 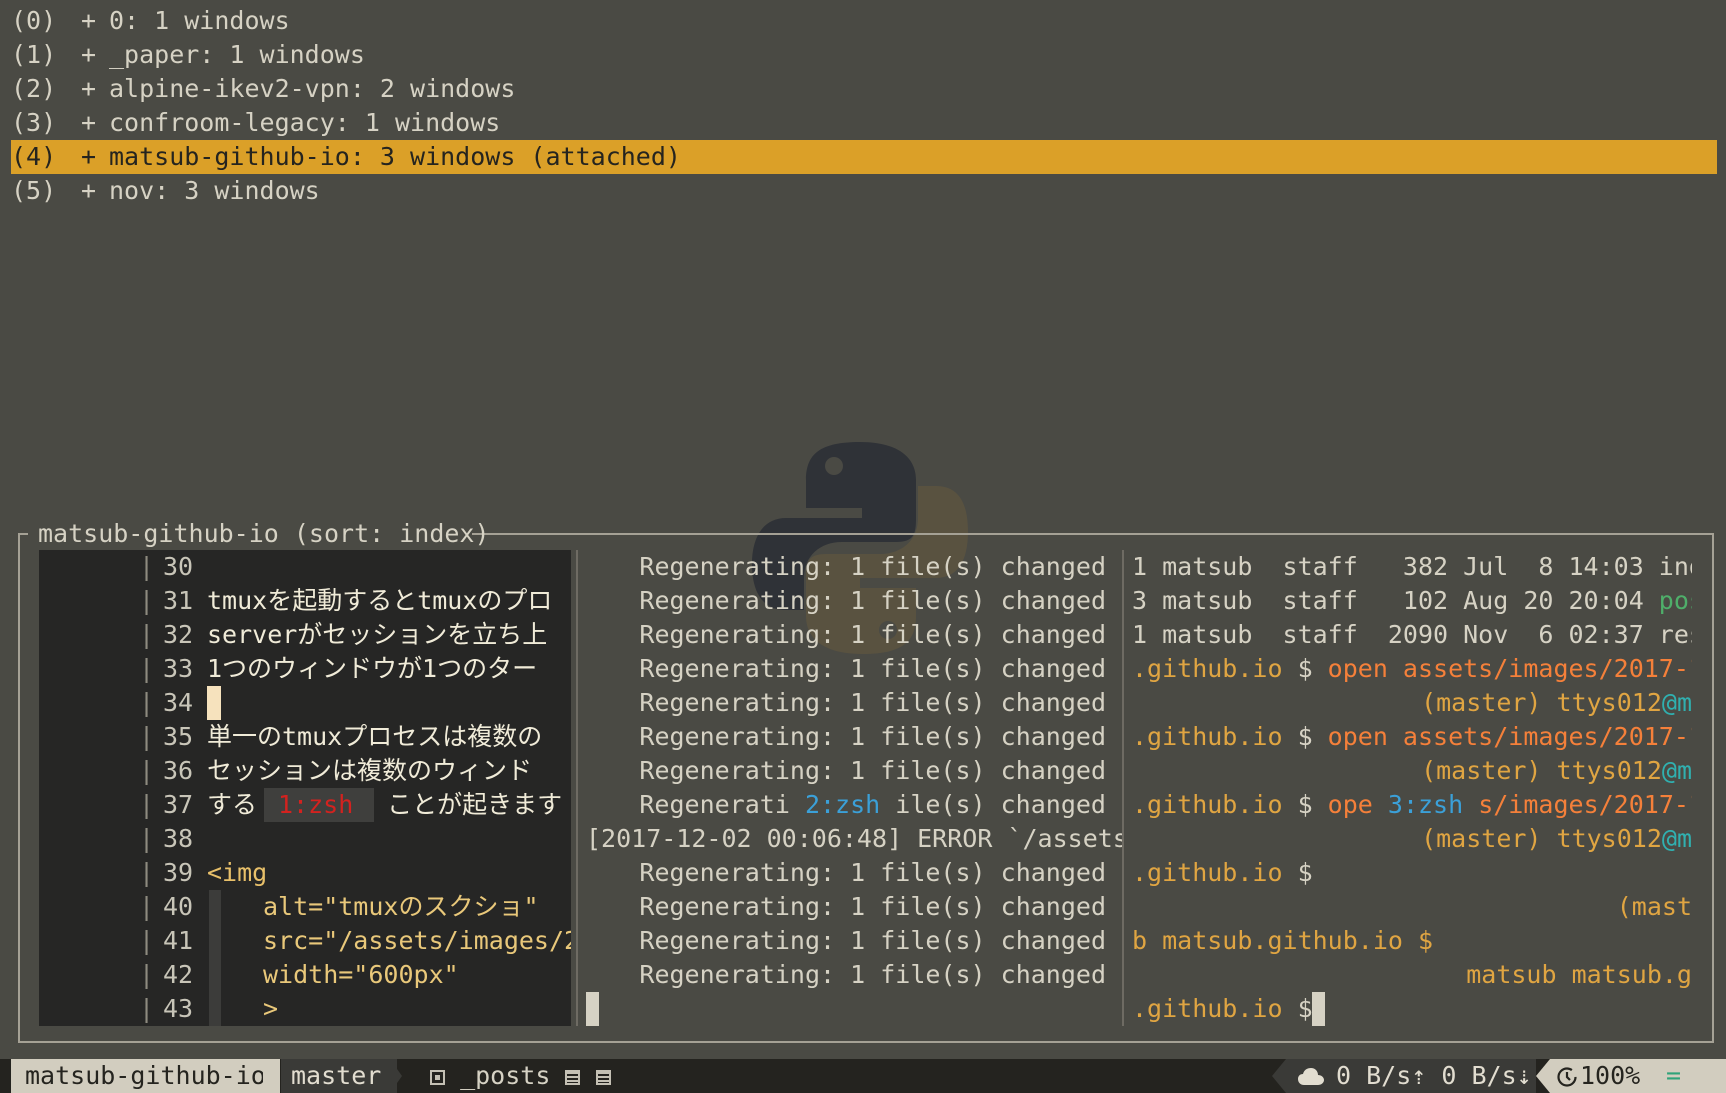 I want to click on window-label-text: 1:zsh, so click(x=316, y=804).